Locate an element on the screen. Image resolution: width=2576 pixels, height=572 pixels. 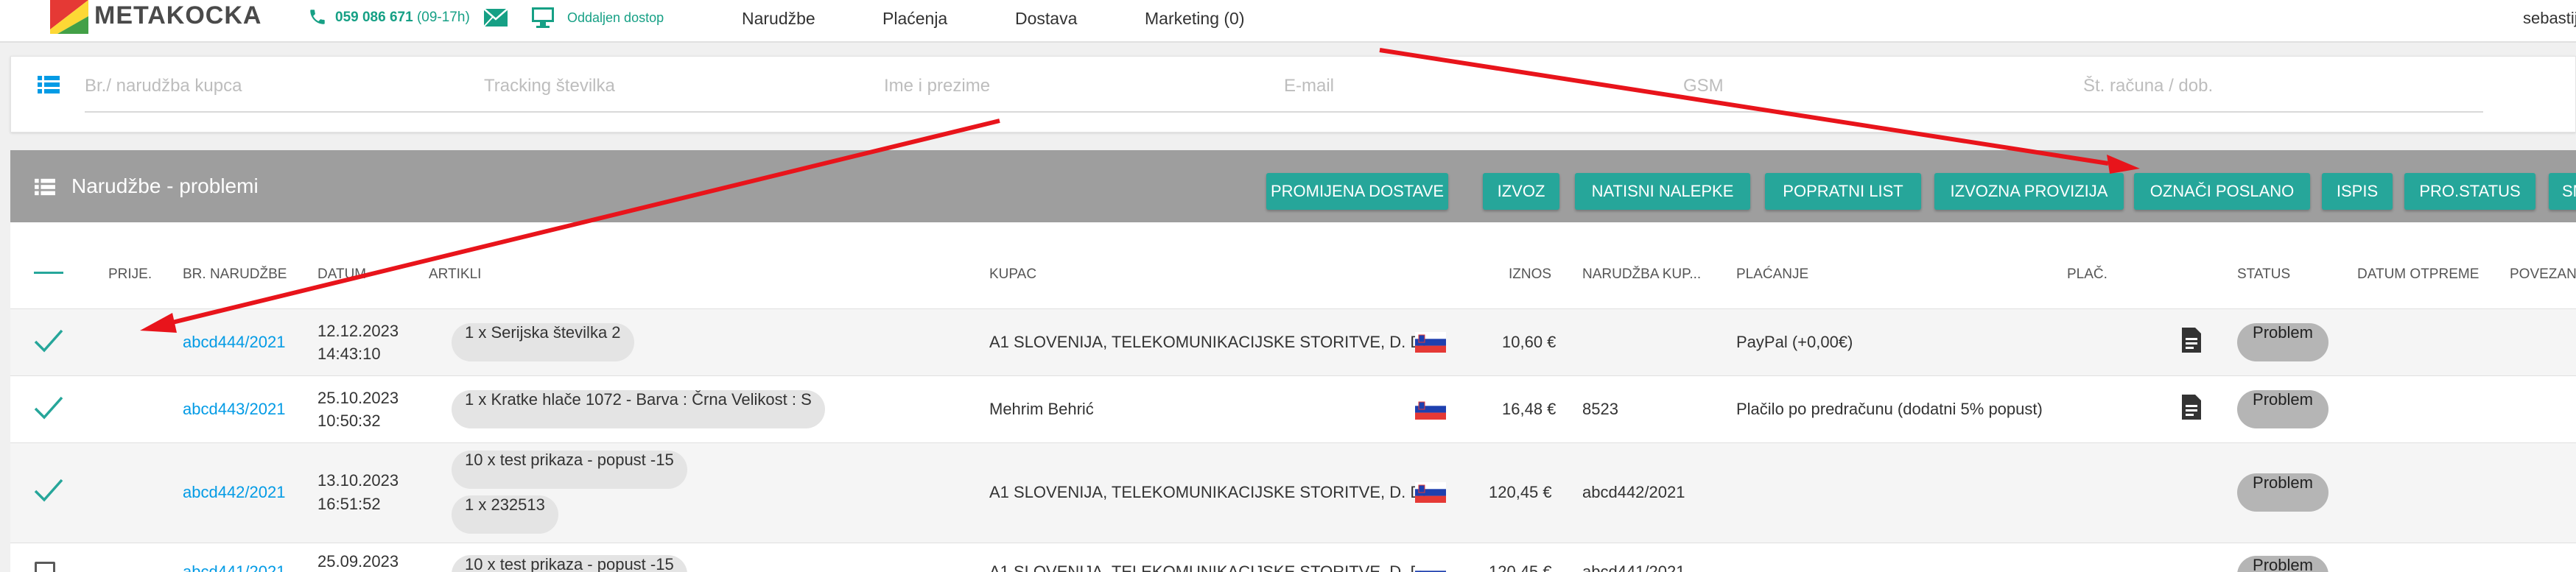
column-header-status: STATUS is located at coordinates (2263, 274).